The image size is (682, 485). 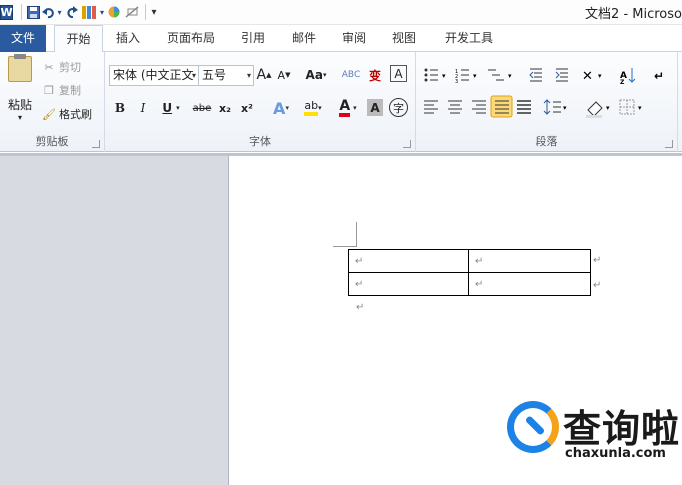 What do you see at coordinates (479, 107) in the screenshot?
I see `align-right-icon` at bounding box center [479, 107].